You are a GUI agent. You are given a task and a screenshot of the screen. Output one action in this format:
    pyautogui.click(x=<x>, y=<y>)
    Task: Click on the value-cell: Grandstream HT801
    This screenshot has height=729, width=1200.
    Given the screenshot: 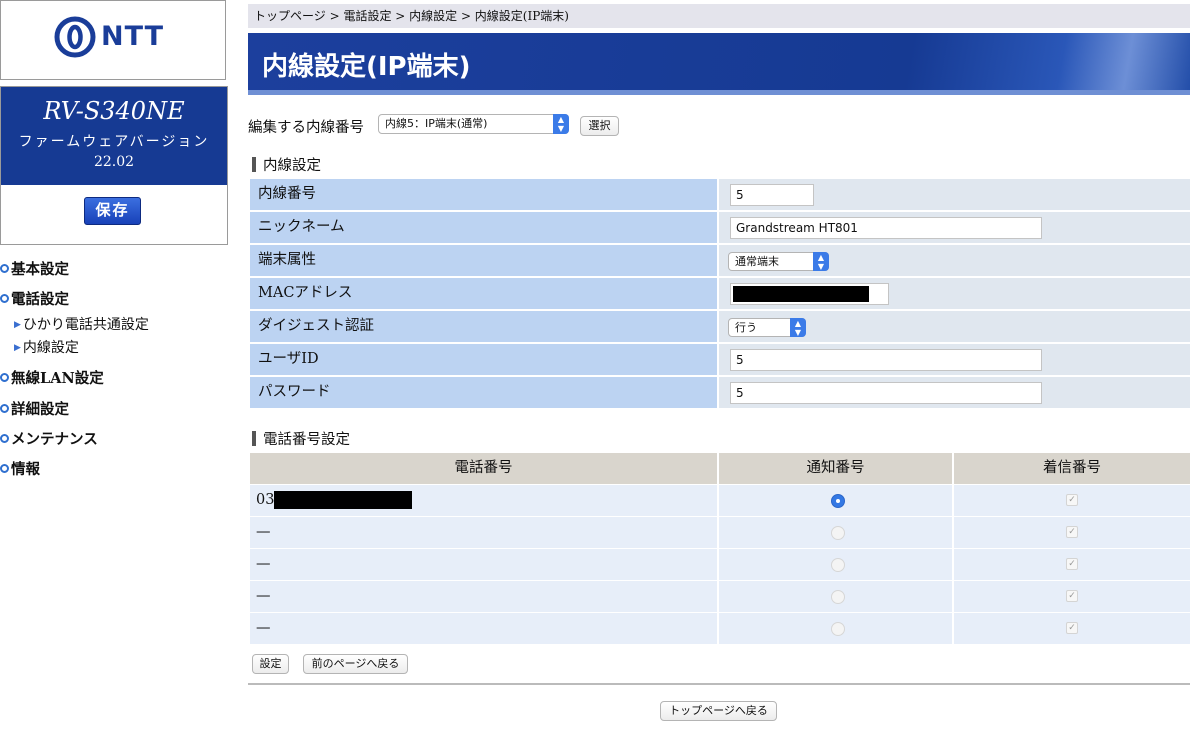 What is the action you would take?
    pyautogui.click(x=954, y=227)
    